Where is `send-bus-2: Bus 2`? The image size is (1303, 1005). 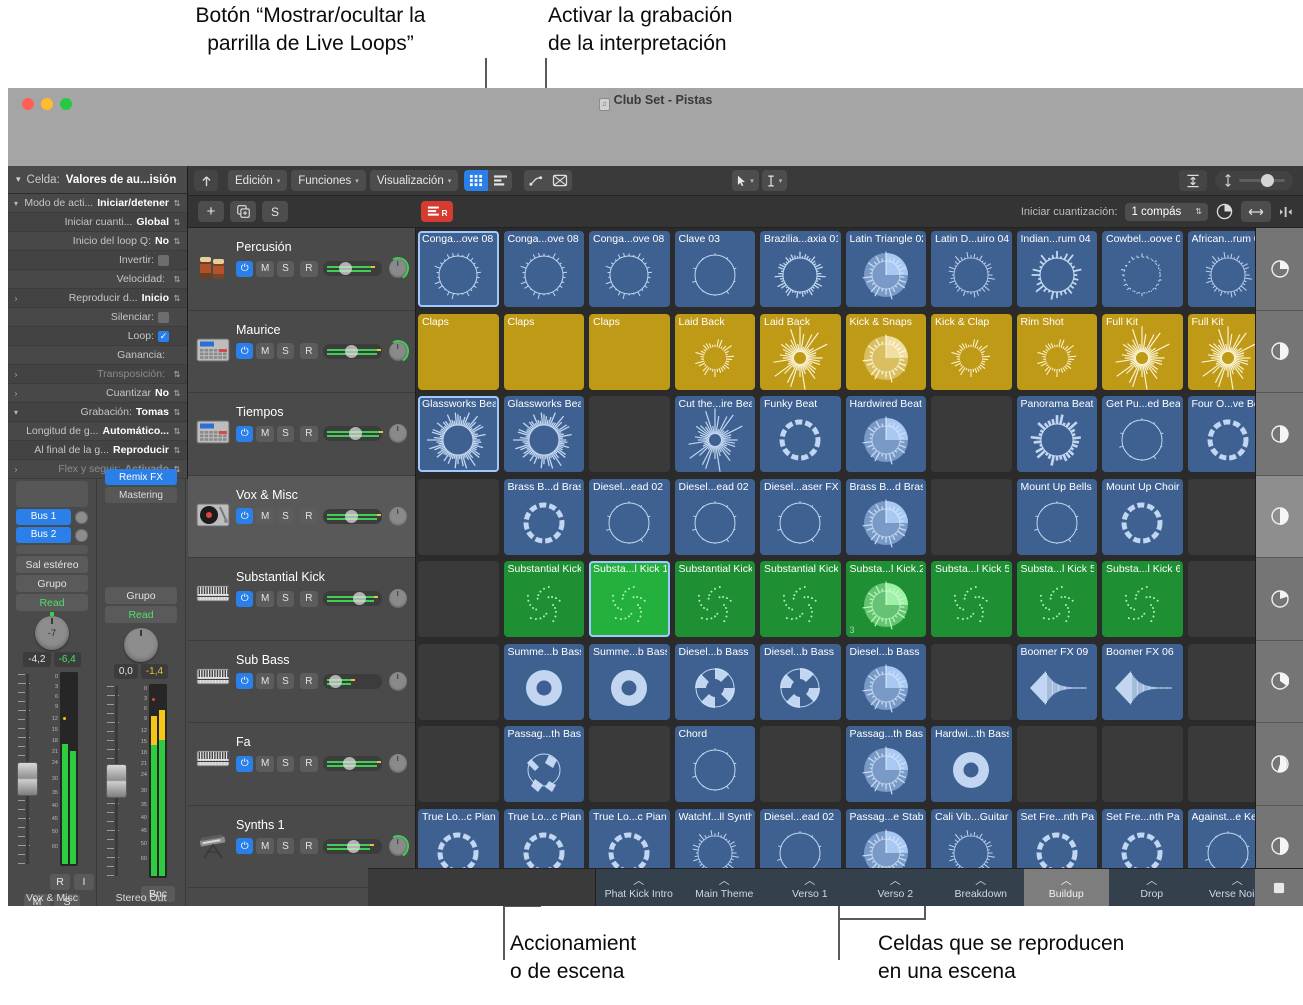 send-bus-2: Bus 2 is located at coordinates (43, 535).